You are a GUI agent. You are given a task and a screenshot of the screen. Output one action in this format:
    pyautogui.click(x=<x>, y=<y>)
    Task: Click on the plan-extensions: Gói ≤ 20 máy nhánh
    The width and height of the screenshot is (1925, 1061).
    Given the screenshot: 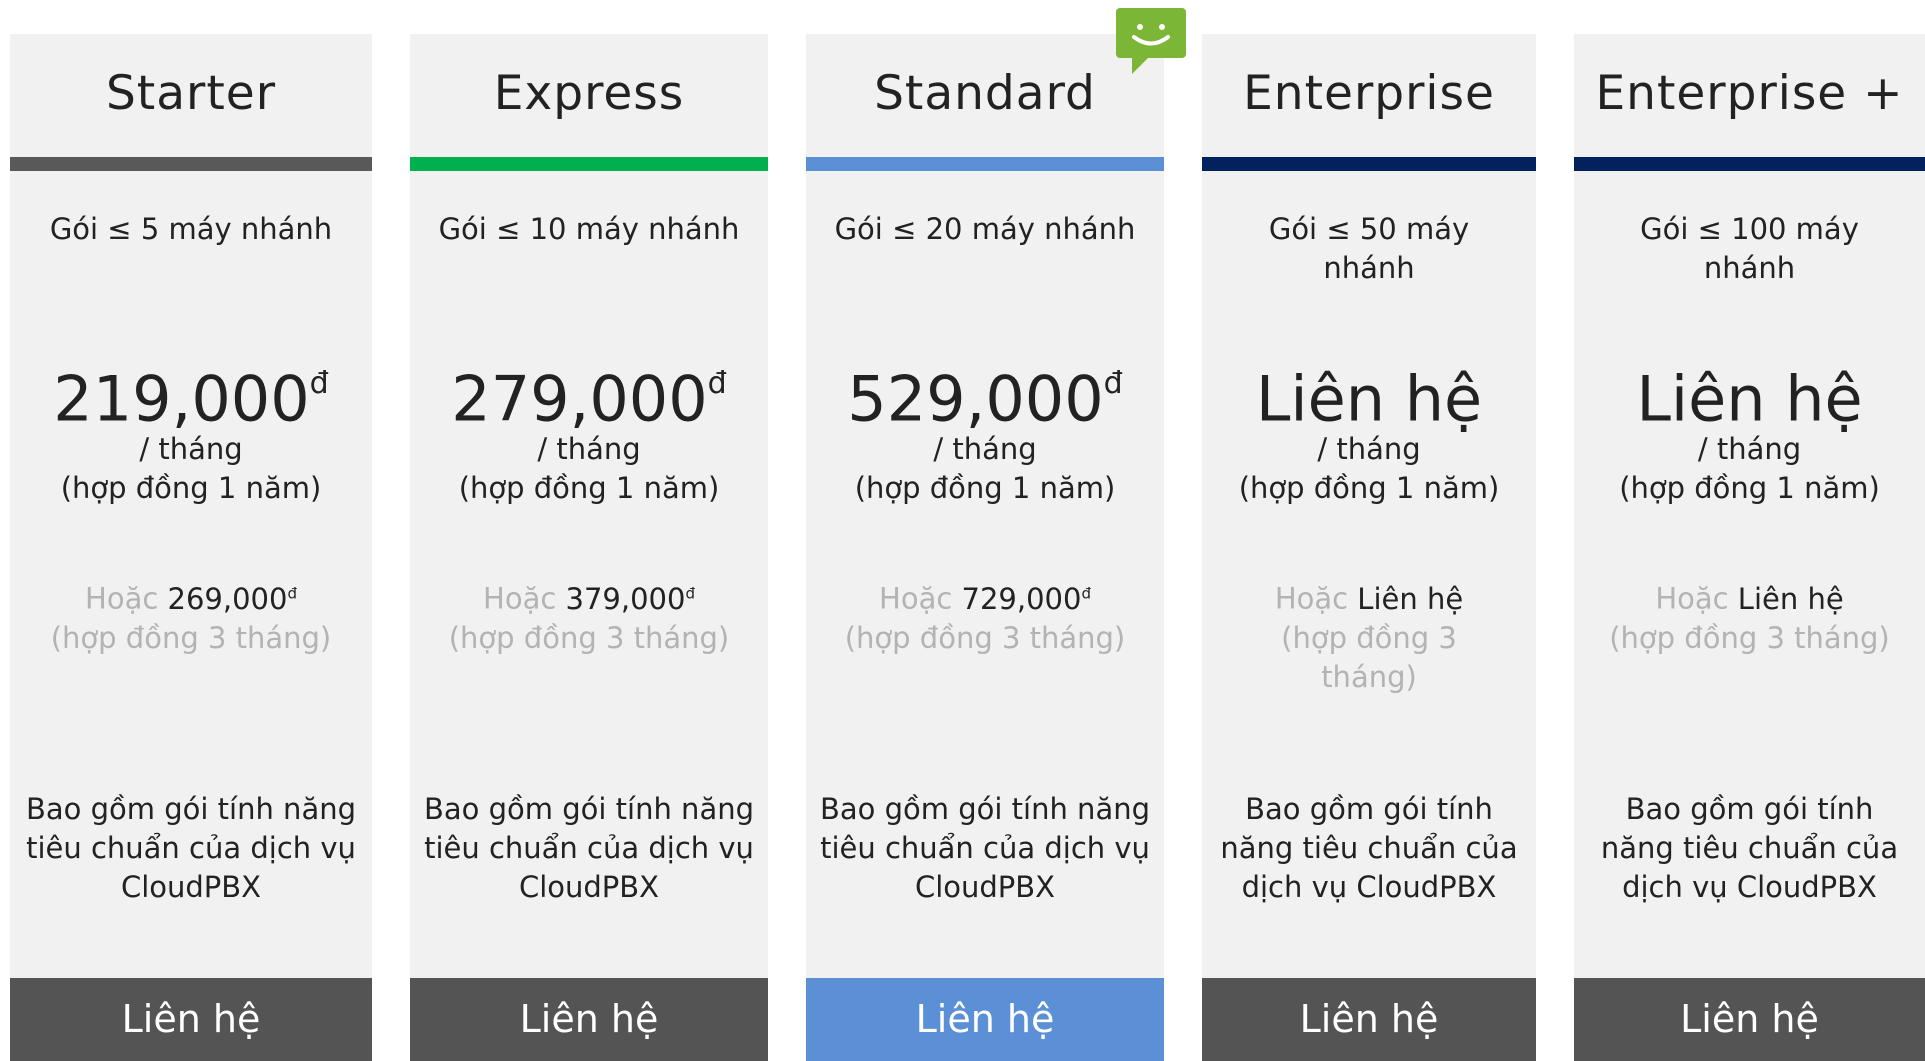 What is the action you would take?
    pyautogui.click(x=985, y=229)
    